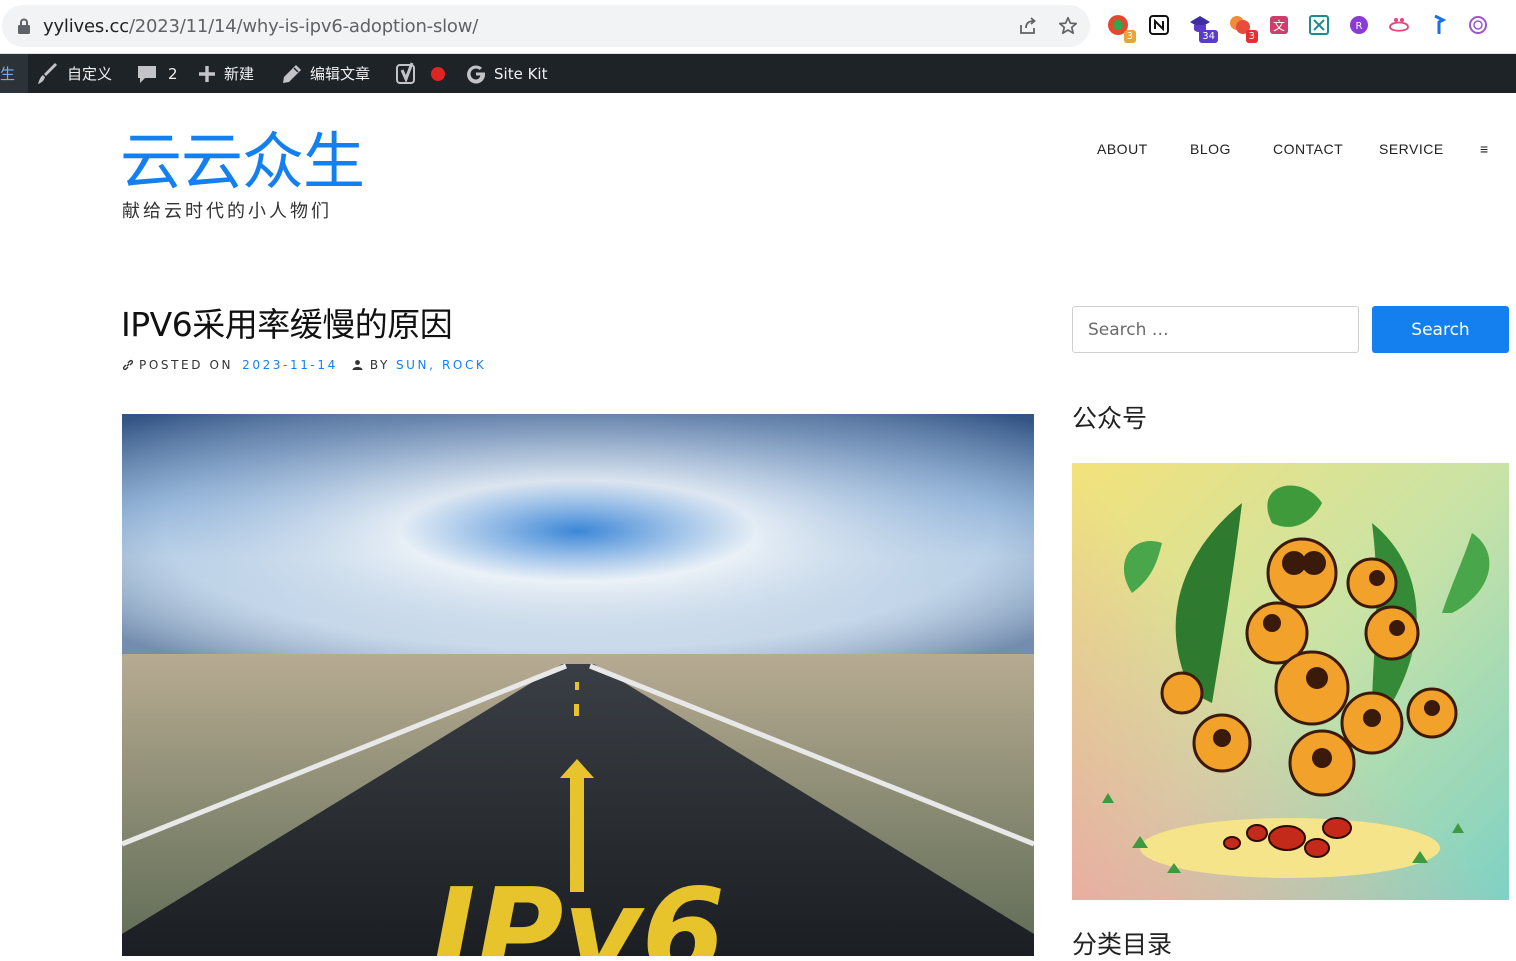  What do you see at coordinates (1159, 25) in the screenshot?
I see `notion-icon` at bounding box center [1159, 25].